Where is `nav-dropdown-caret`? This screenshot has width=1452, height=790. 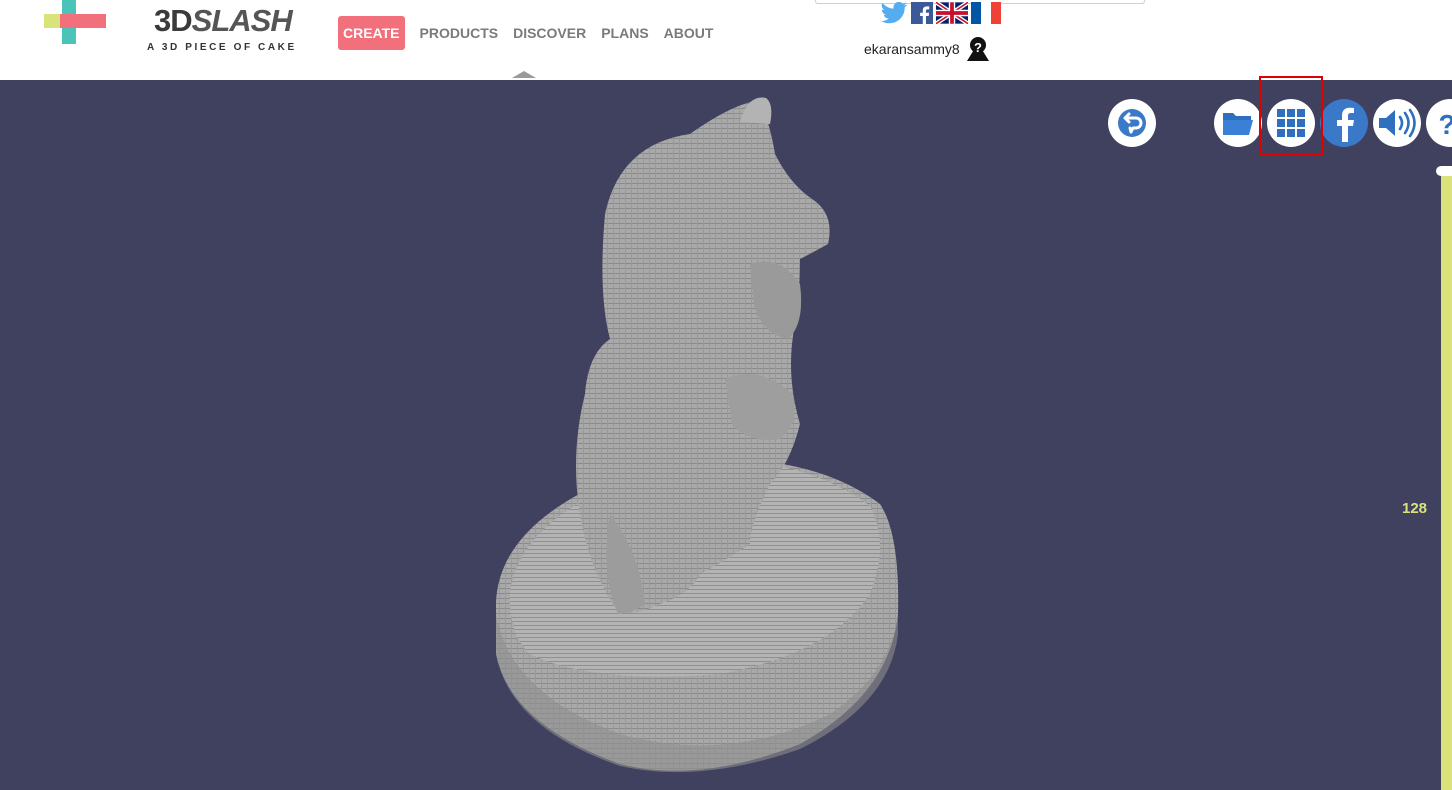 nav-dropdown-caret is located at coordinates (524, 74).